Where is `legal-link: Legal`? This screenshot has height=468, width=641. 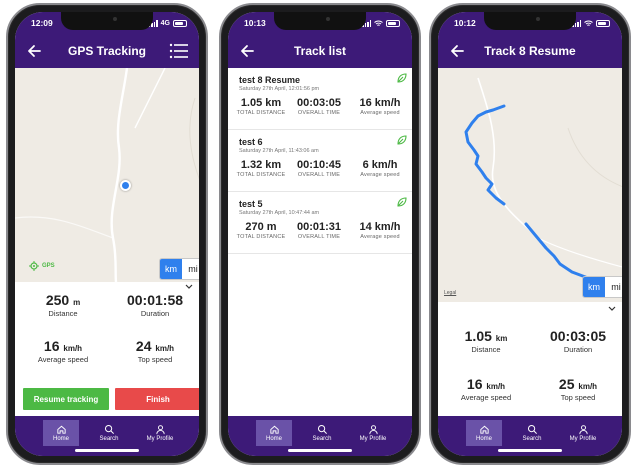
legal-link: Legal is located at coordinates (450, 293).